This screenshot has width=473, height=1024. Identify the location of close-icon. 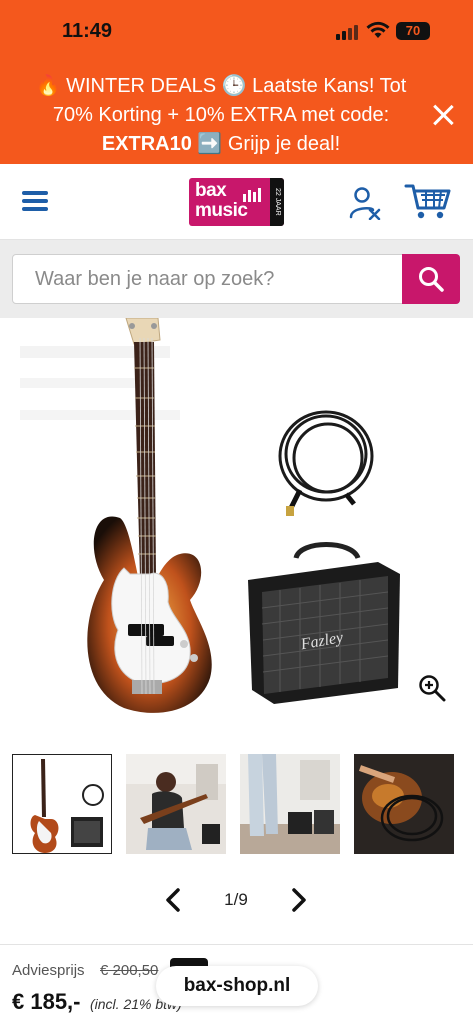
(443, 115).